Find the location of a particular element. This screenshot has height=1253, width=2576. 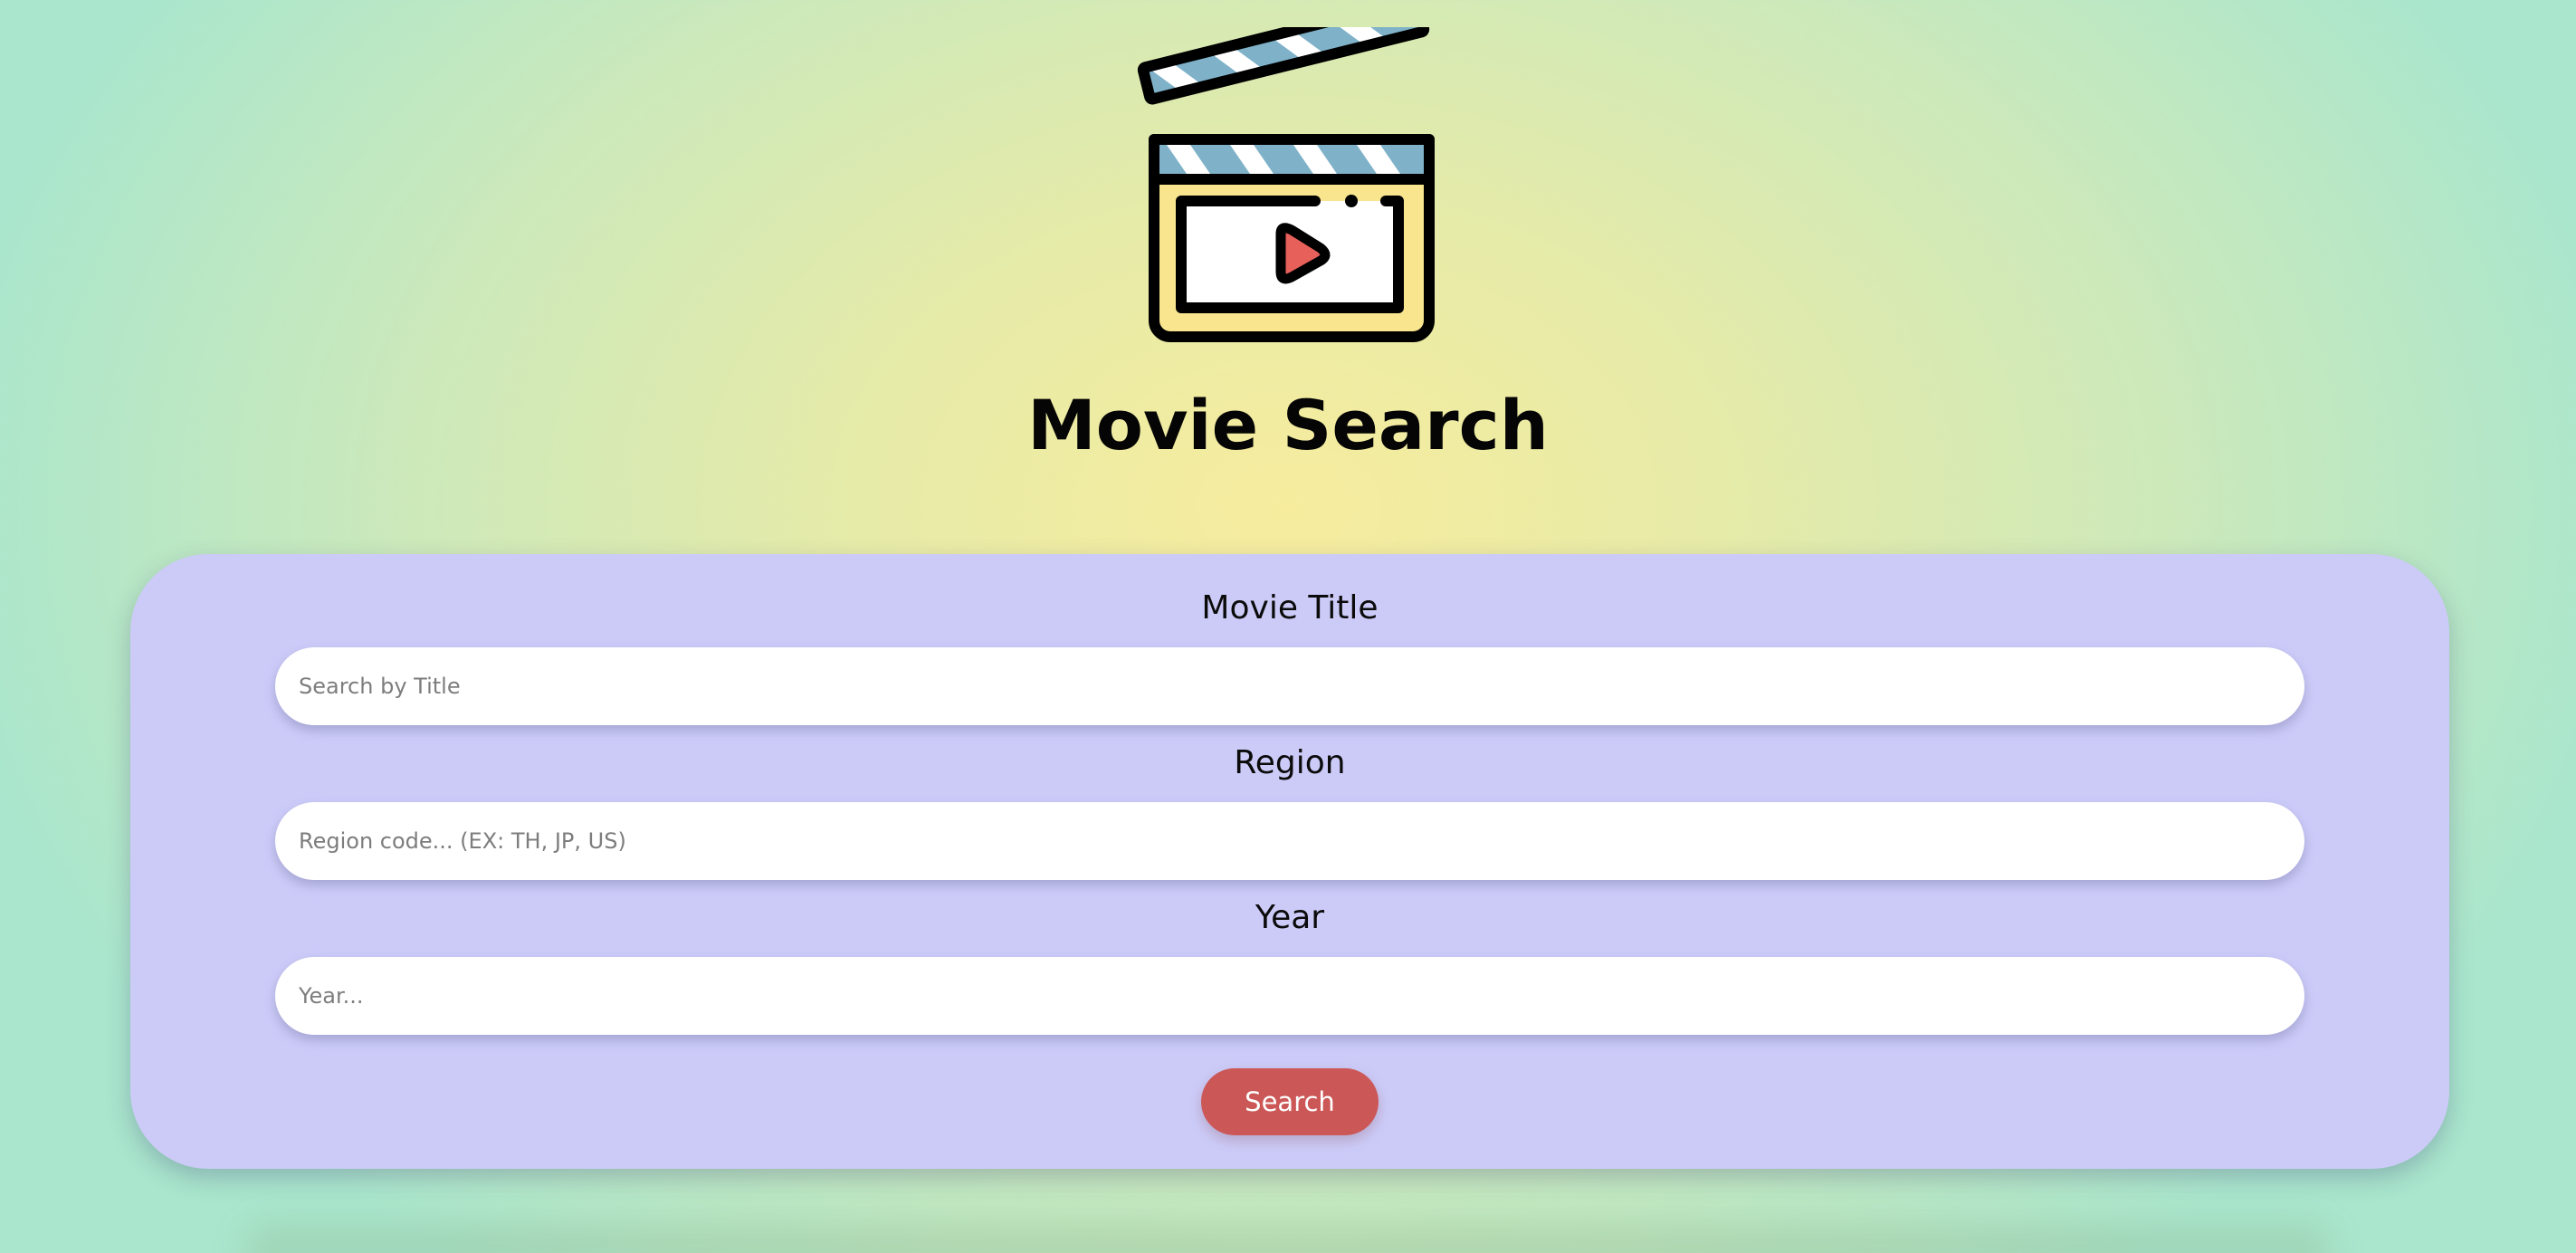

results-panel-edge is located at coordinates (1288, 1238).